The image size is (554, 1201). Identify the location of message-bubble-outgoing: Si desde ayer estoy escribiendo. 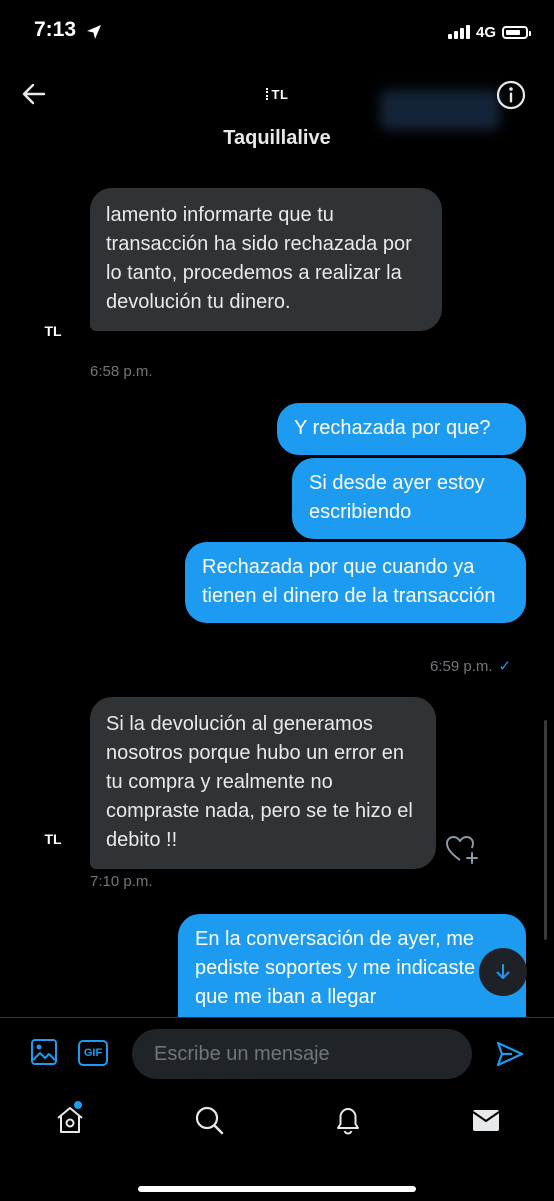
(409, 498).